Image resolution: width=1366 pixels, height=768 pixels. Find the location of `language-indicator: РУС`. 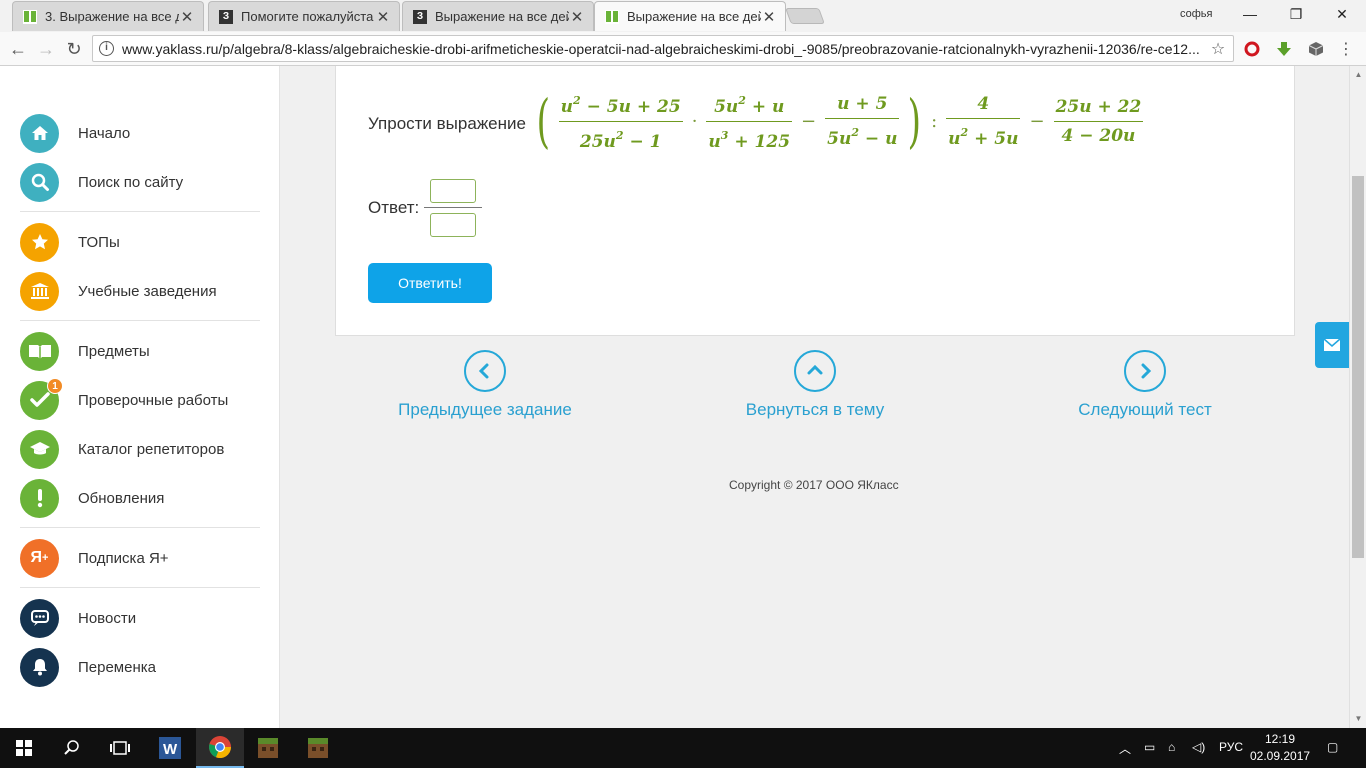

language-indicator: РУС is located at coordinates (1231, 747).